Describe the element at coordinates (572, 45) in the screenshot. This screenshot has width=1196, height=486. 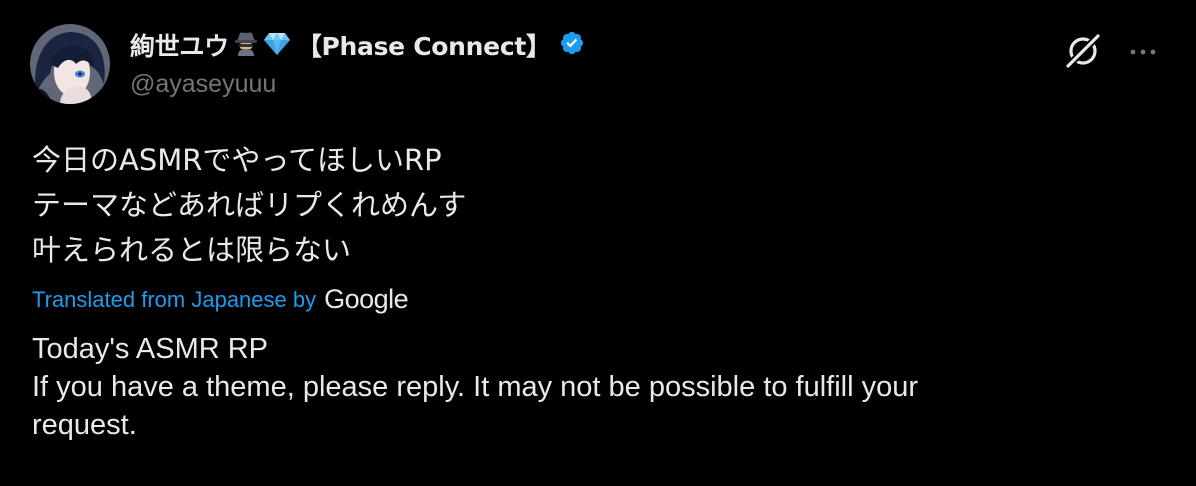
I see `verified-badge-icon` at that location.